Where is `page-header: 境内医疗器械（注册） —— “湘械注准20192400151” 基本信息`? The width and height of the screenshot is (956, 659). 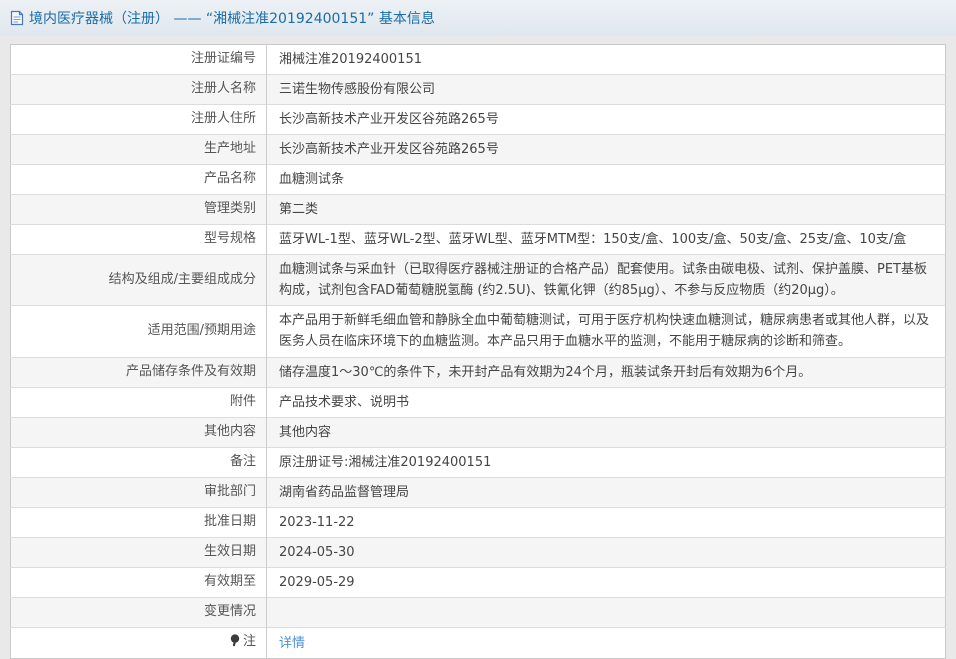
page-header: 境内医疗器械（注册） —— “湘械注准20192400151” 基本信息 is located at coordinates (478, 18).